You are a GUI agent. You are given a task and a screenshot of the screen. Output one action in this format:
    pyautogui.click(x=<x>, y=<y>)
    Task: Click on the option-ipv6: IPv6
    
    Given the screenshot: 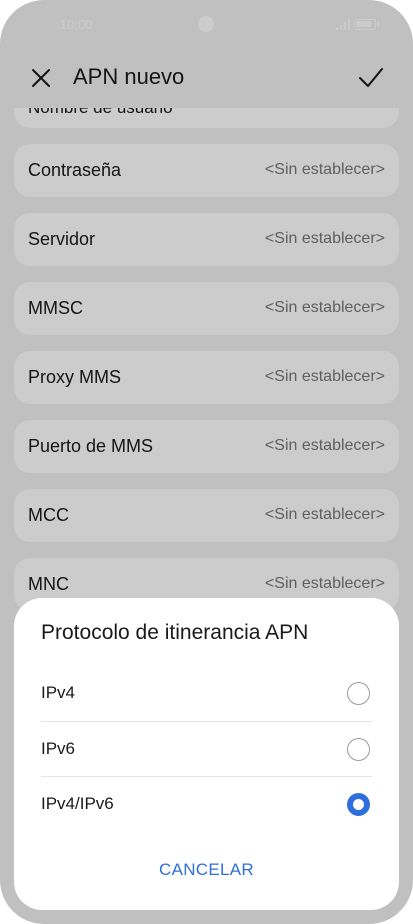 What is the action you would take?
    pyautogui.click(x=206, y=749)
    